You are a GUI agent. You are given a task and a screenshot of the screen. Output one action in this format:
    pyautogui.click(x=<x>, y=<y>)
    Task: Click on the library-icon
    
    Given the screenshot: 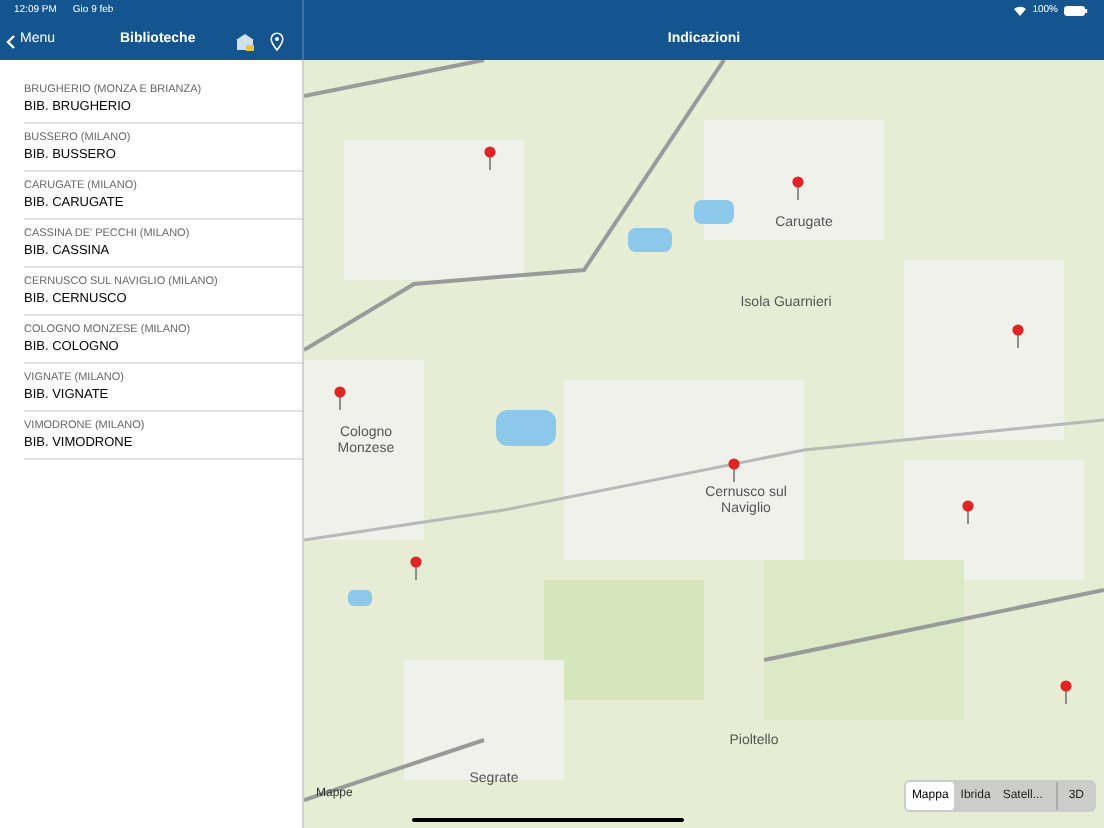 What is the action you would take?
    pyautogui.click(x=245, y=41)
    